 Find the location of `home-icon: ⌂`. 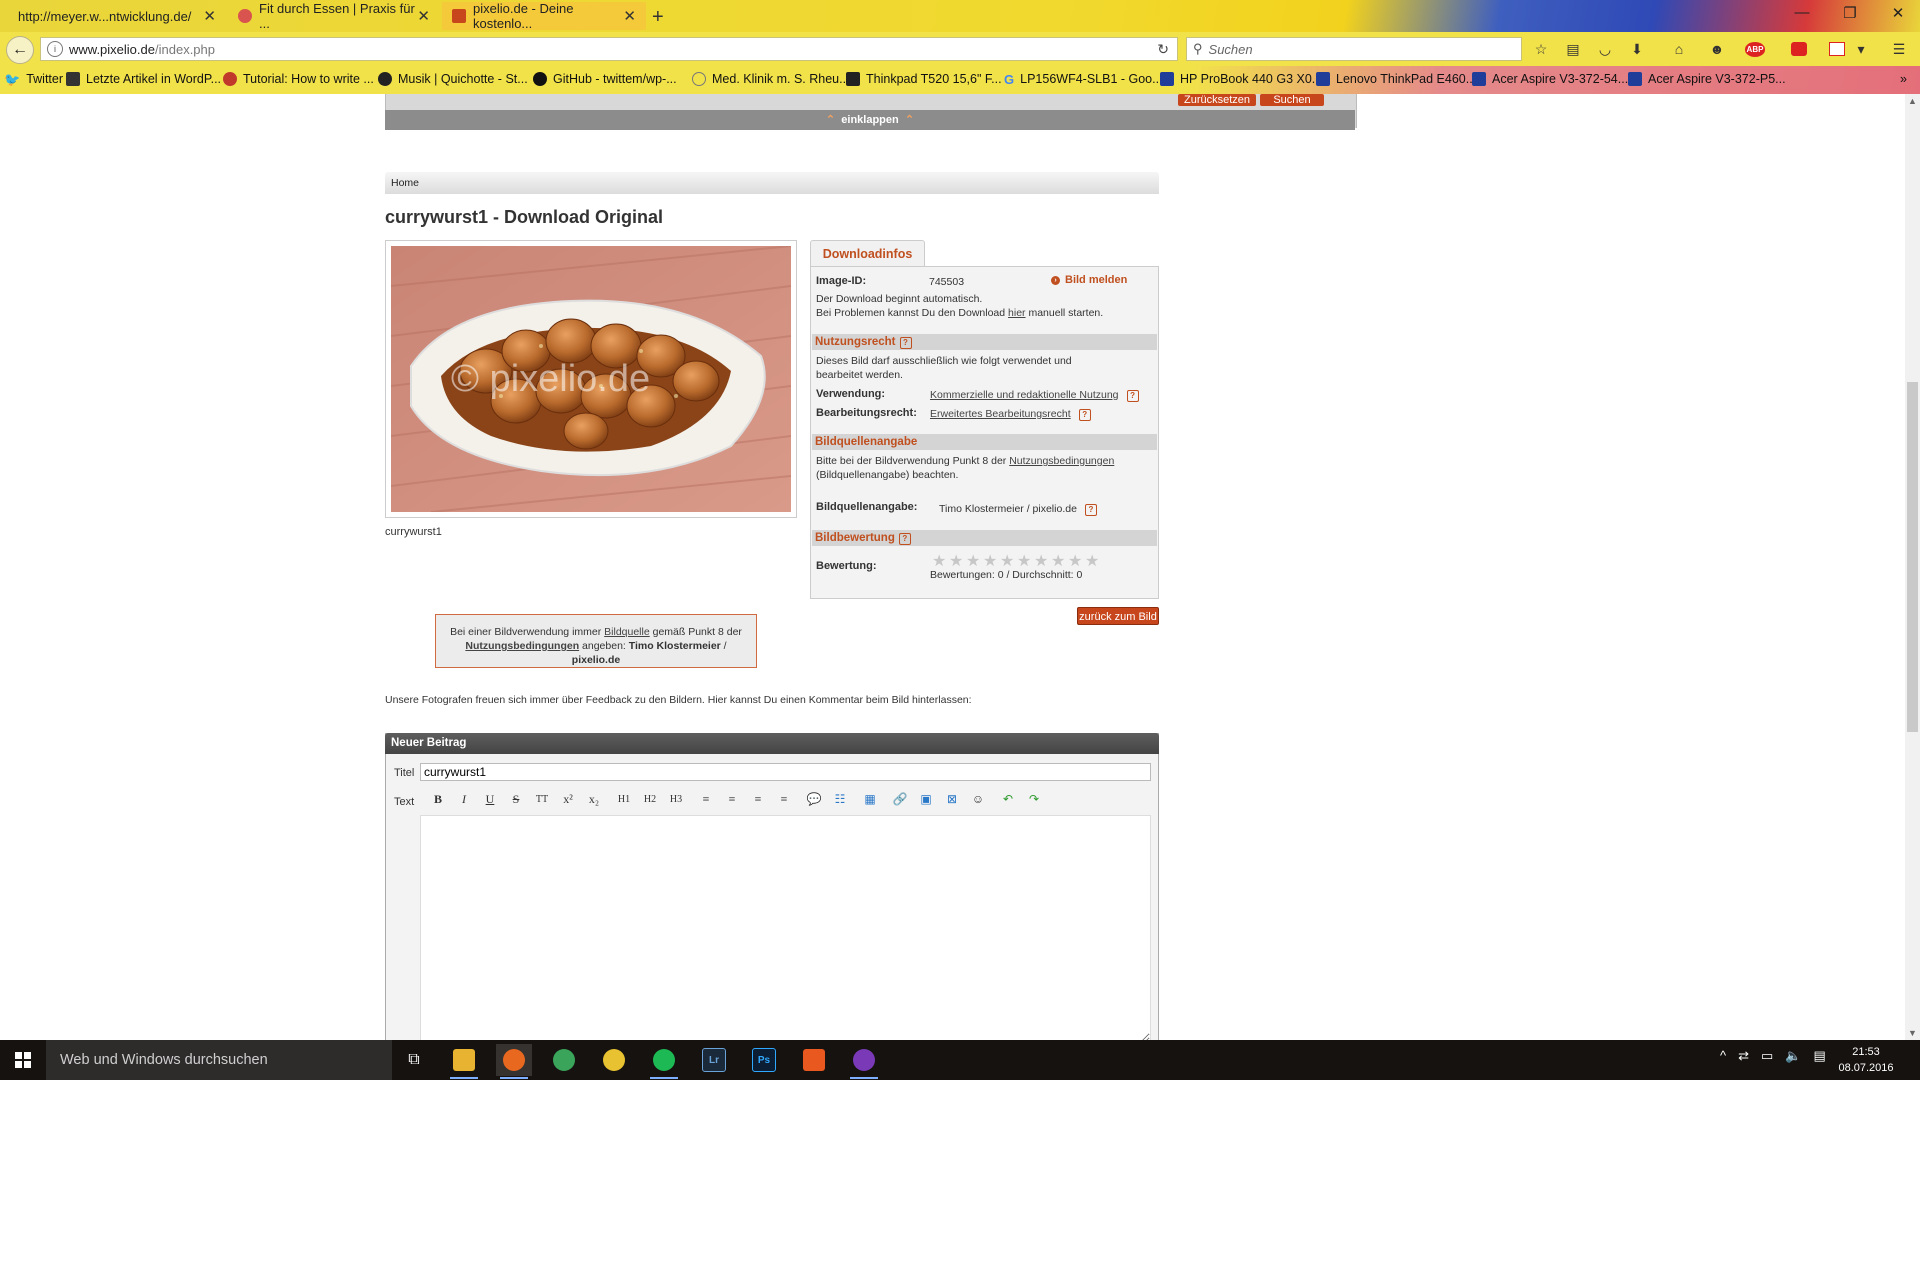

home-icon: ⌂ is located at coordinates (1679, 49).